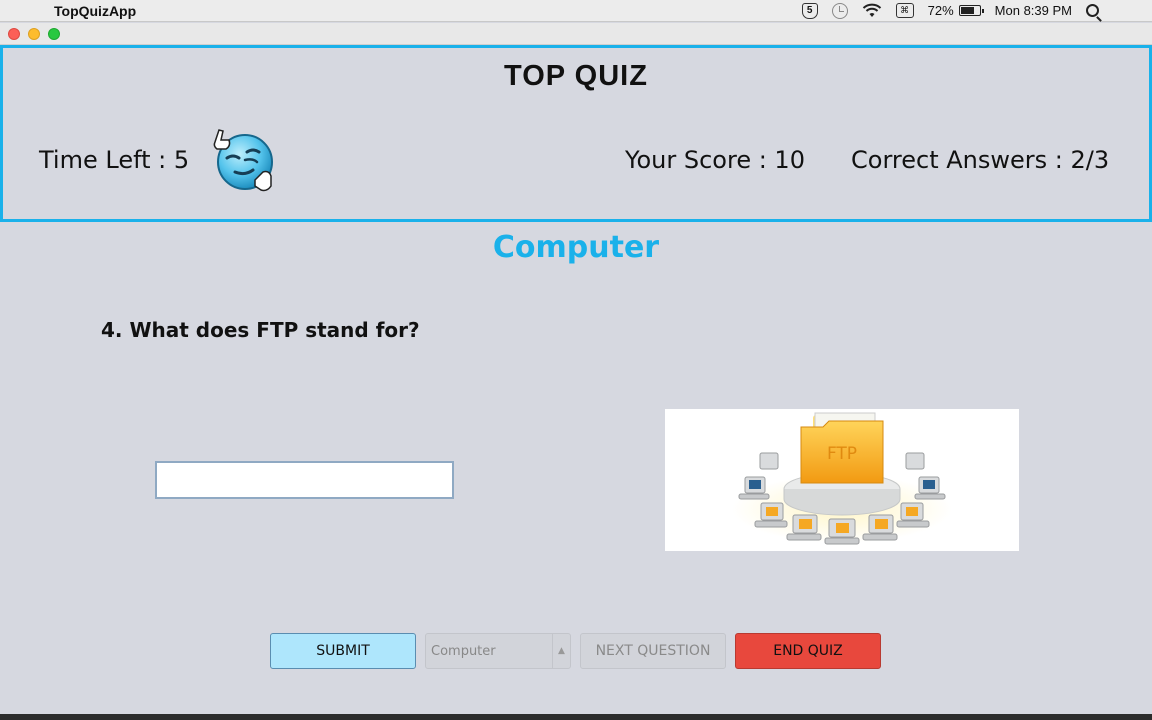  I want to click on battery-icon, so click(971, 10).